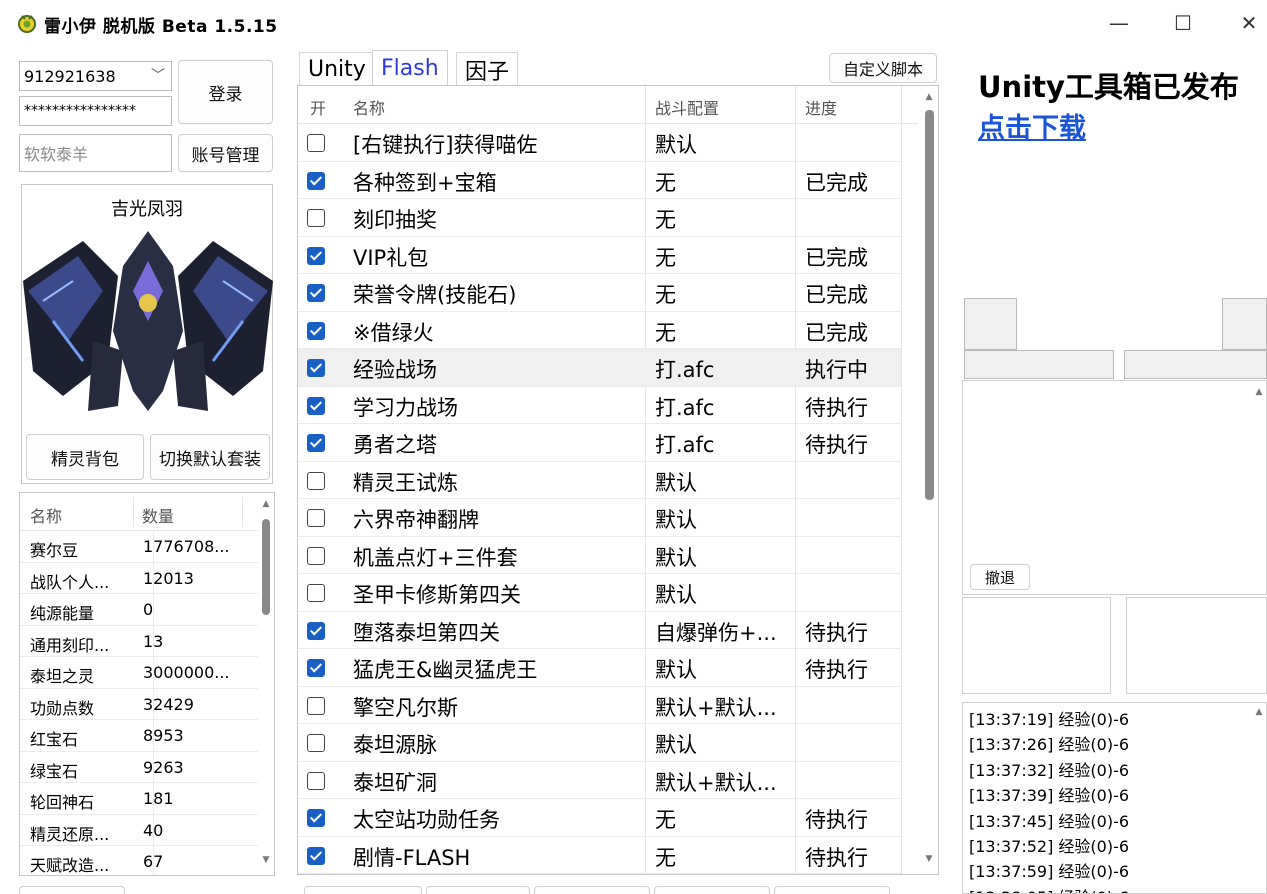 The image size is (1267, 894). What do you see at coordinates (599, 143) in the screenshot?
I see `task-row: [右键执行]获得喵佐 默认` at bounding box center [599, 143].